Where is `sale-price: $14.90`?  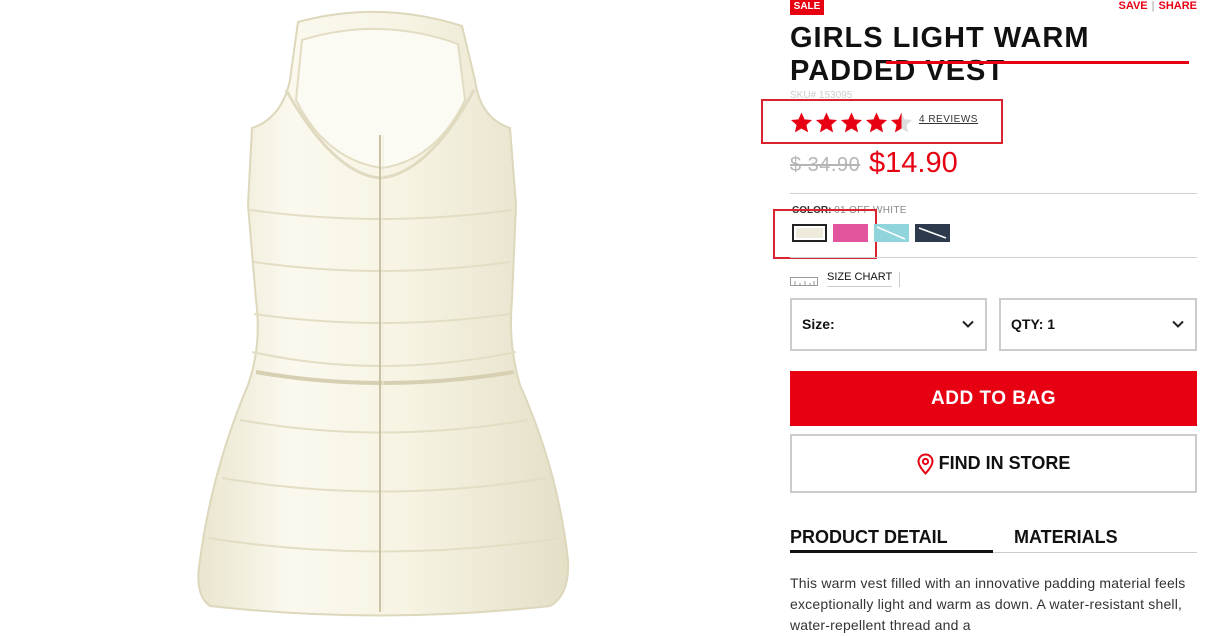
sale-price: $14.90 is located at coordinates (913, 163).